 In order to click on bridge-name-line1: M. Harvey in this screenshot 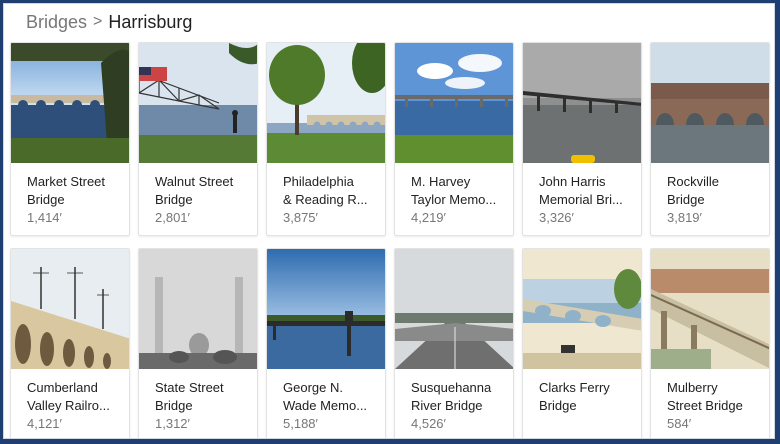, I will do `click(441, 181)`.